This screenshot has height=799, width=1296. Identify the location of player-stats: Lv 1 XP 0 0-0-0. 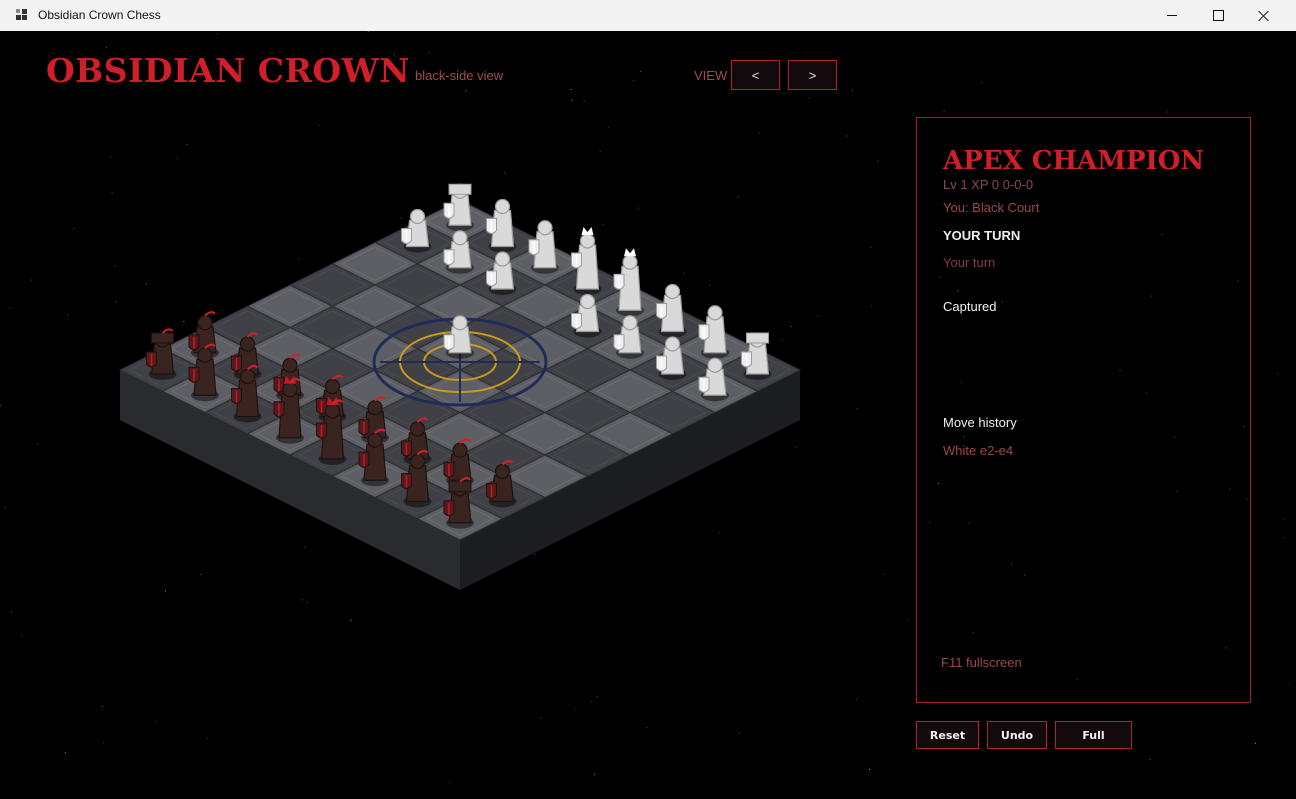
(988, 184).